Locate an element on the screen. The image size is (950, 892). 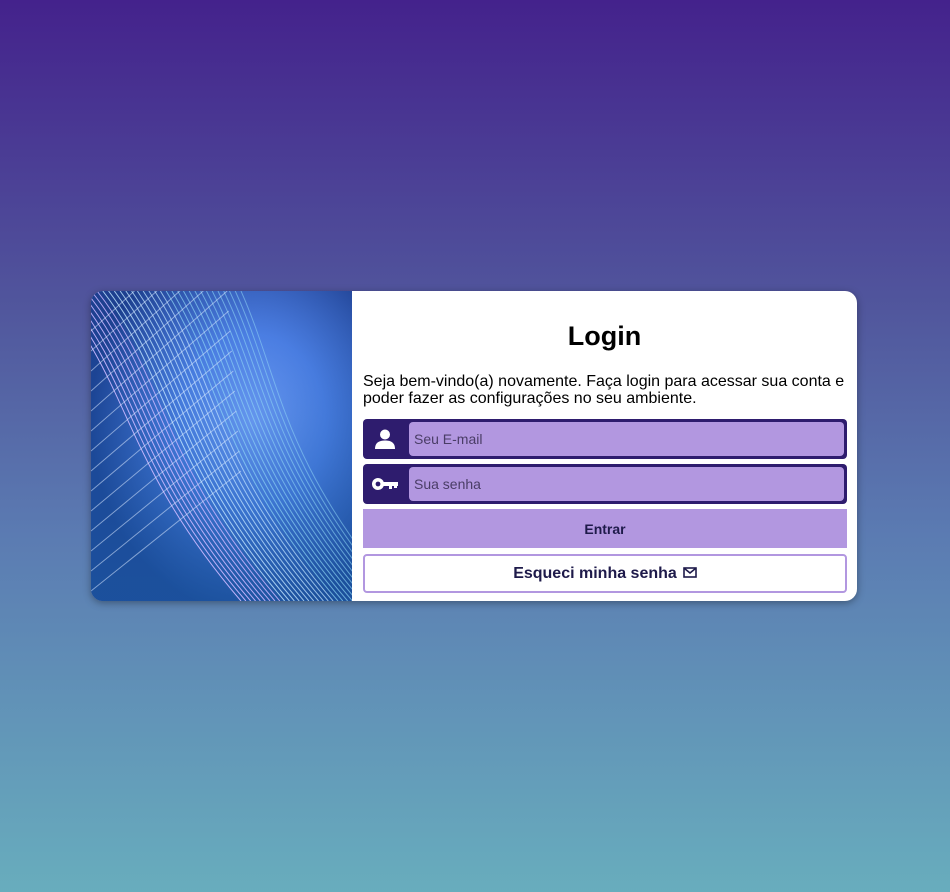
forgot-password-button: Esqueci minha senha is located at coordinates (605, 573).